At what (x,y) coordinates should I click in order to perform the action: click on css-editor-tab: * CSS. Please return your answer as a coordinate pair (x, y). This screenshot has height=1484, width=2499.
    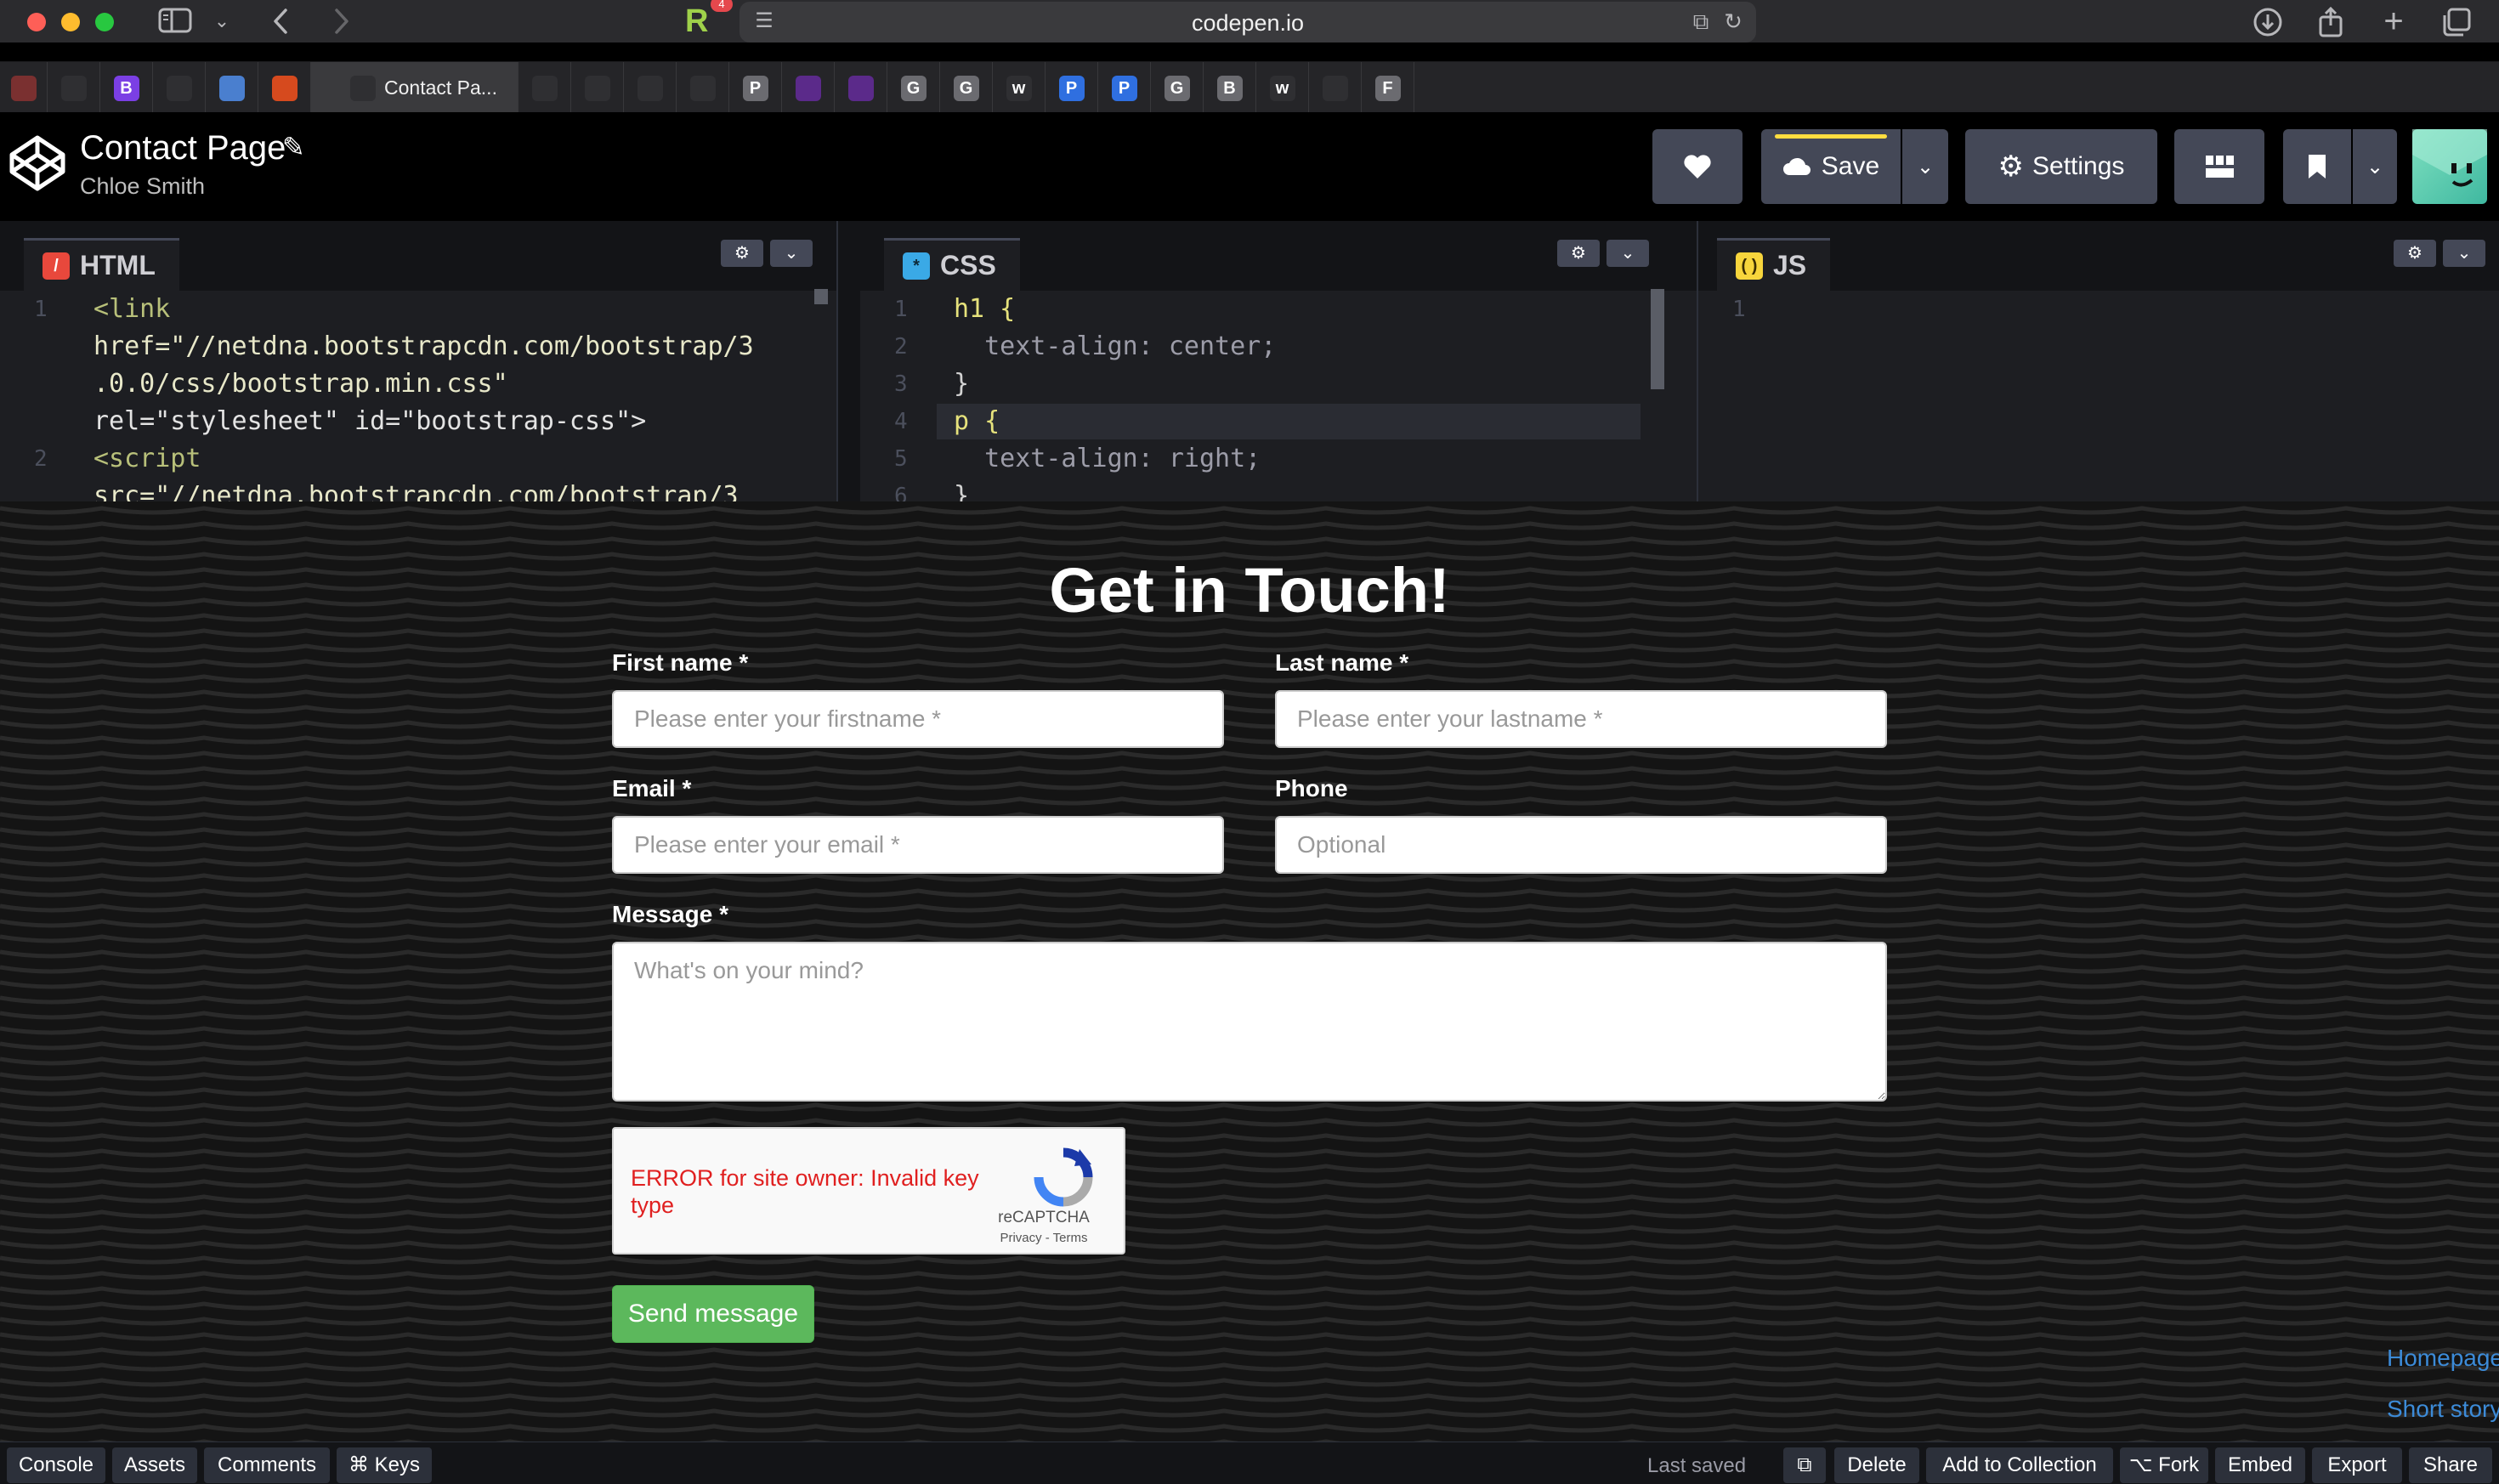
    Looking at the image, I should click on (952, 264).